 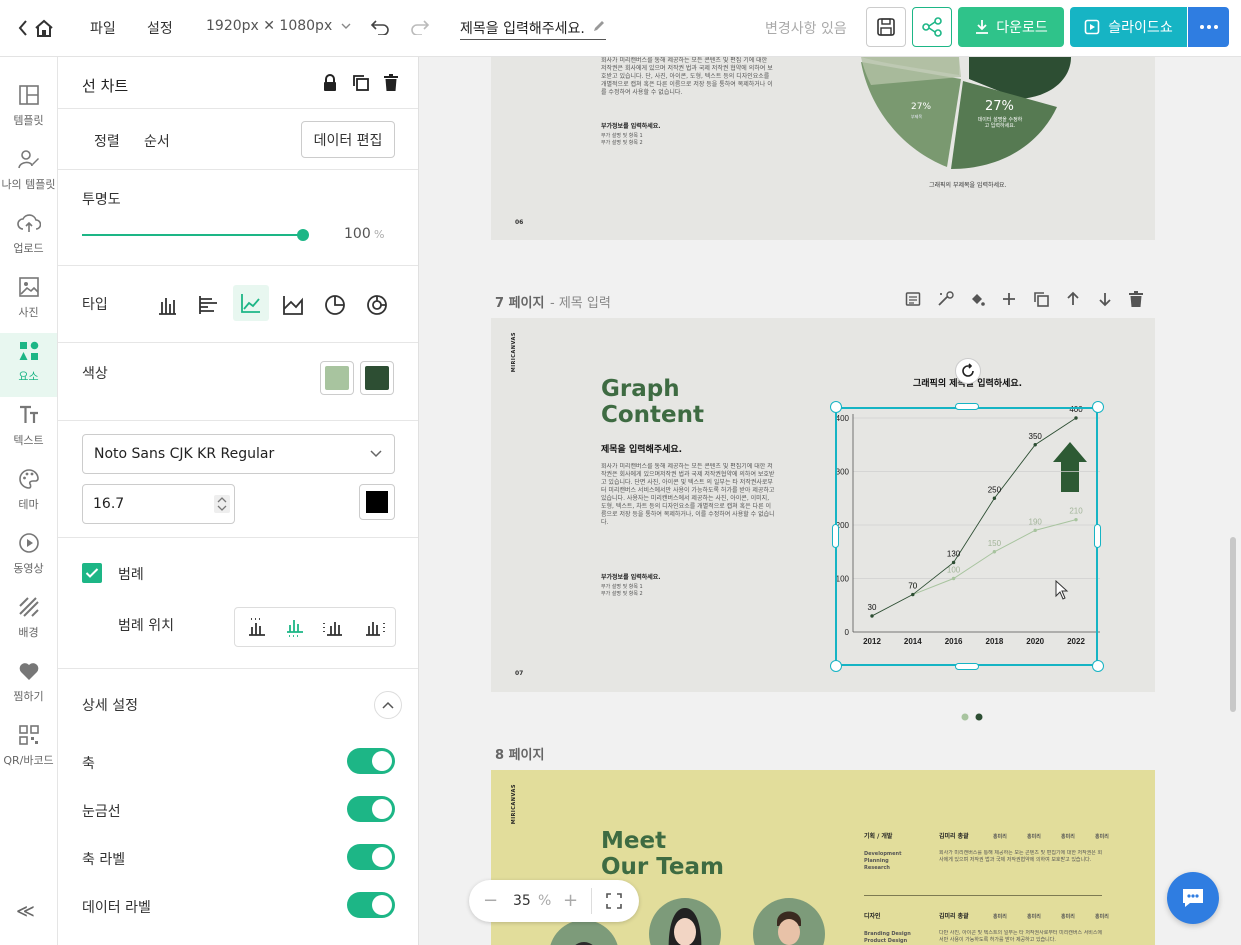 I want to click on chart-type-donut-icon, so click(x=377, y=307).